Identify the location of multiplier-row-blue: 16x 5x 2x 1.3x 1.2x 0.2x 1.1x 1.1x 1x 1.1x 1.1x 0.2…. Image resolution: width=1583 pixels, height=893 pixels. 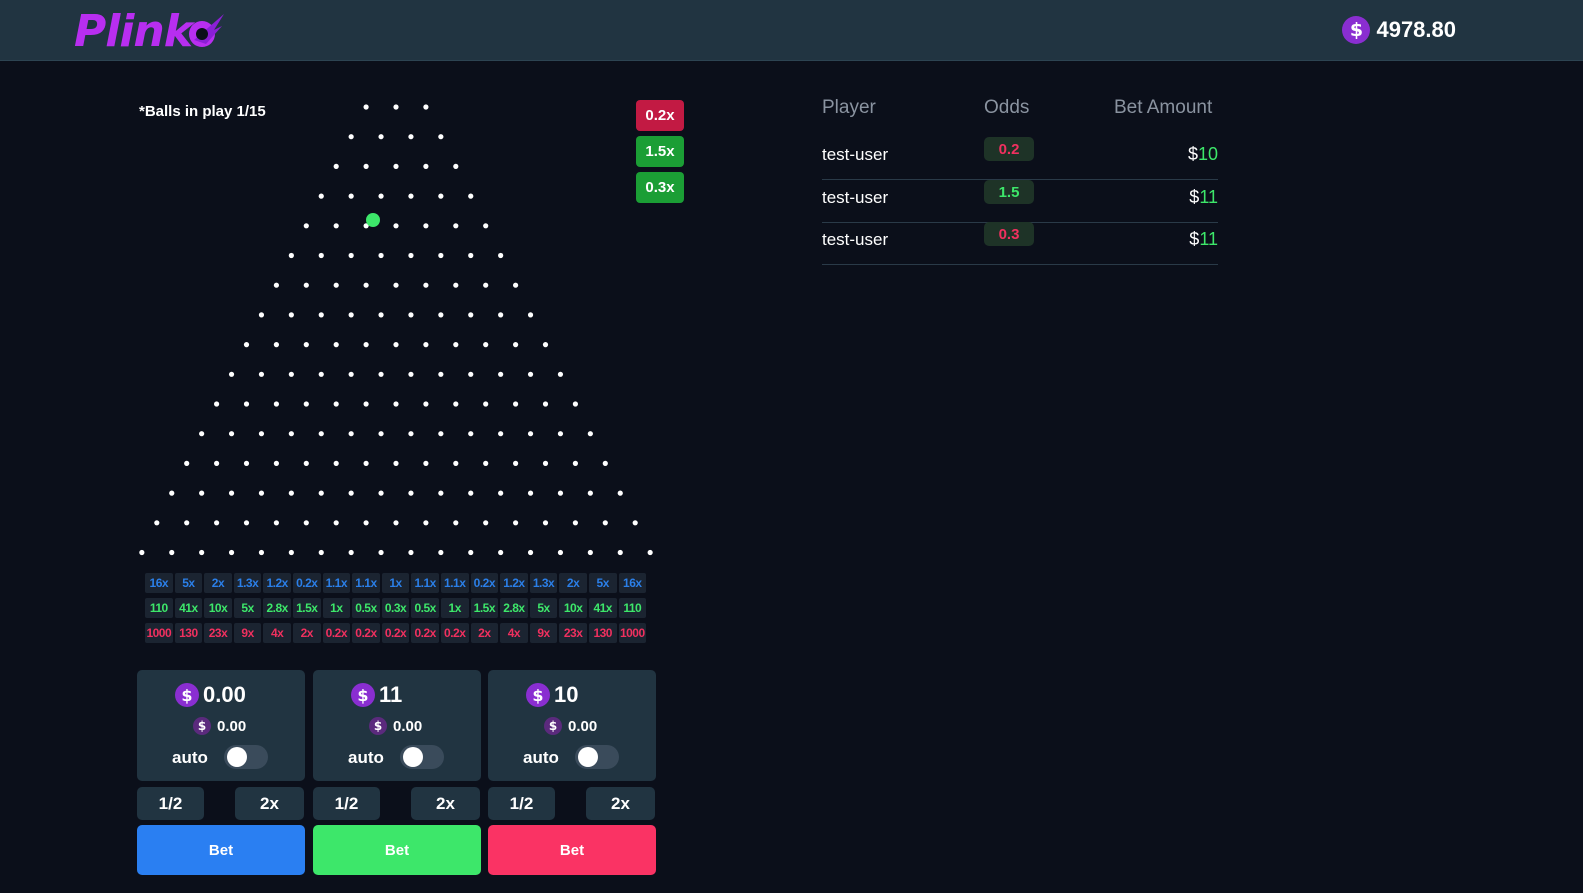
(396, 583).